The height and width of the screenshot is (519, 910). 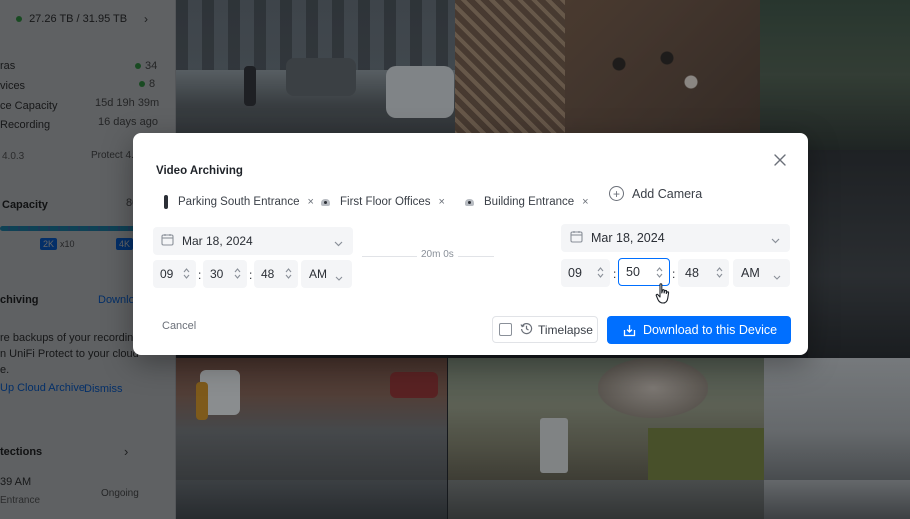 I want to click on download-button: Download to this Device, so click(x=699, y=330).